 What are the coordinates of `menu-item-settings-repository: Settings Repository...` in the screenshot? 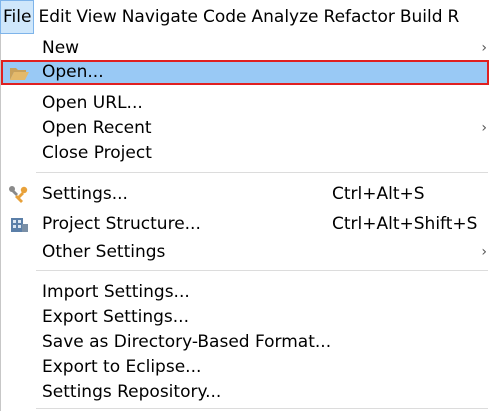 It's located at (245, 392).